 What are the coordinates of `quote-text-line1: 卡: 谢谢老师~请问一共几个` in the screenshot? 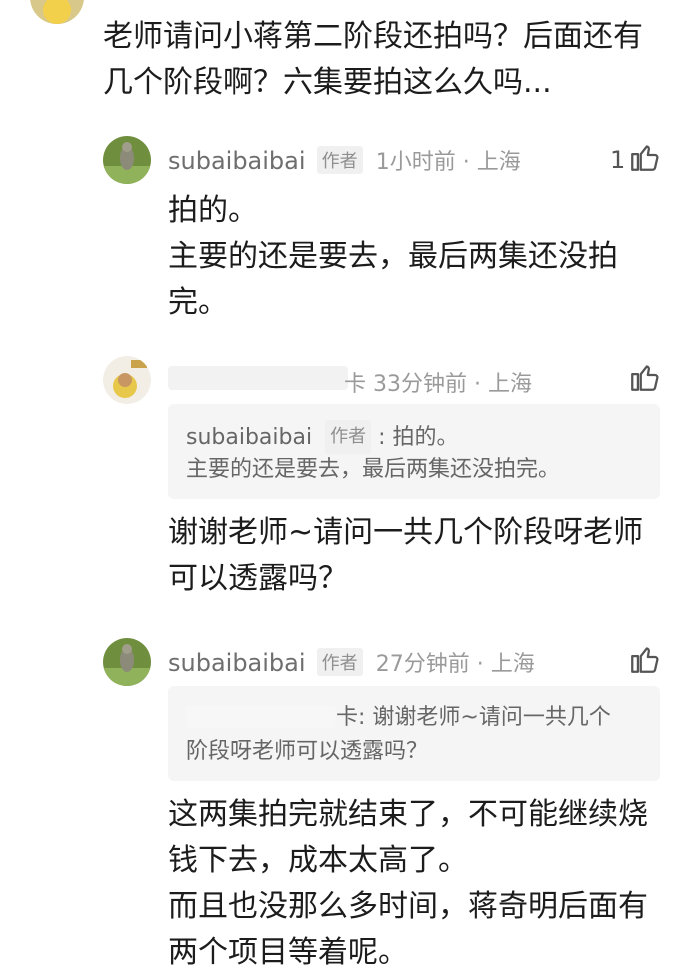 It's located at (473, 717).